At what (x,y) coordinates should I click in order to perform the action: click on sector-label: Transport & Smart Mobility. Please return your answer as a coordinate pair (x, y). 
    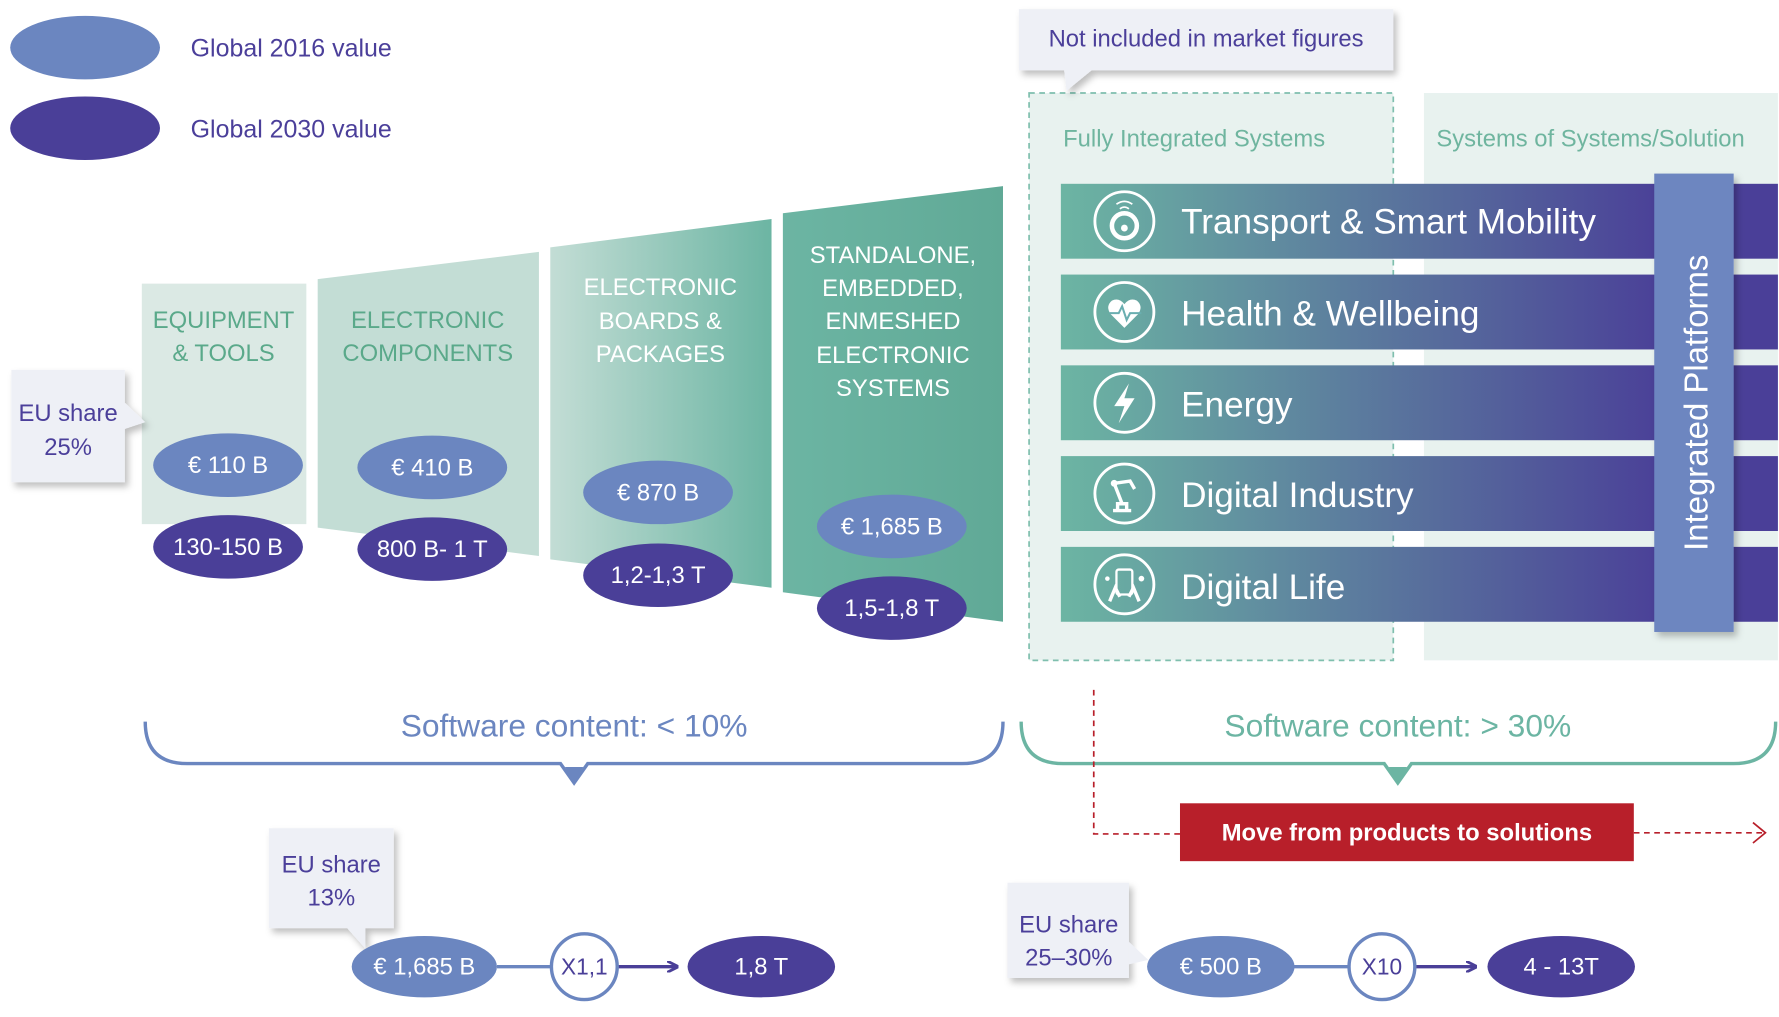
    Looking at the image, I should click on (1388, 222).